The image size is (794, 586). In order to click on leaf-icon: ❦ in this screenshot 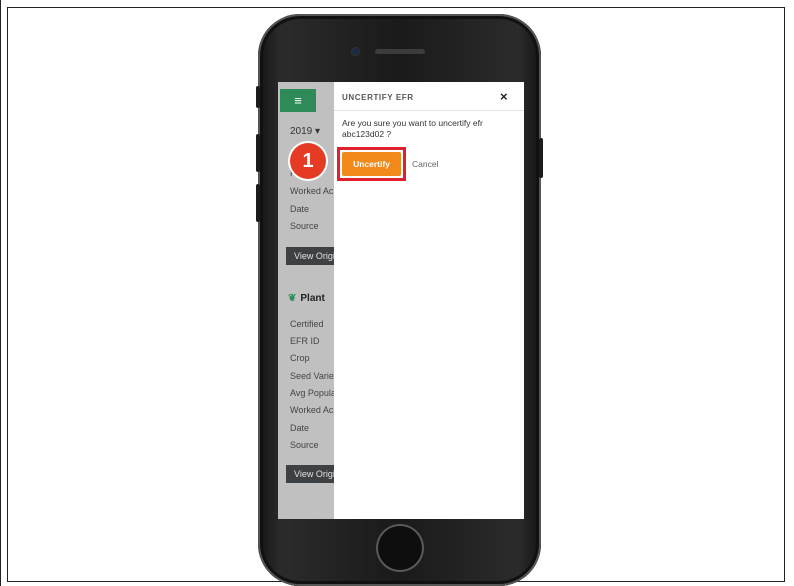, I will do `click(292, 298)`.